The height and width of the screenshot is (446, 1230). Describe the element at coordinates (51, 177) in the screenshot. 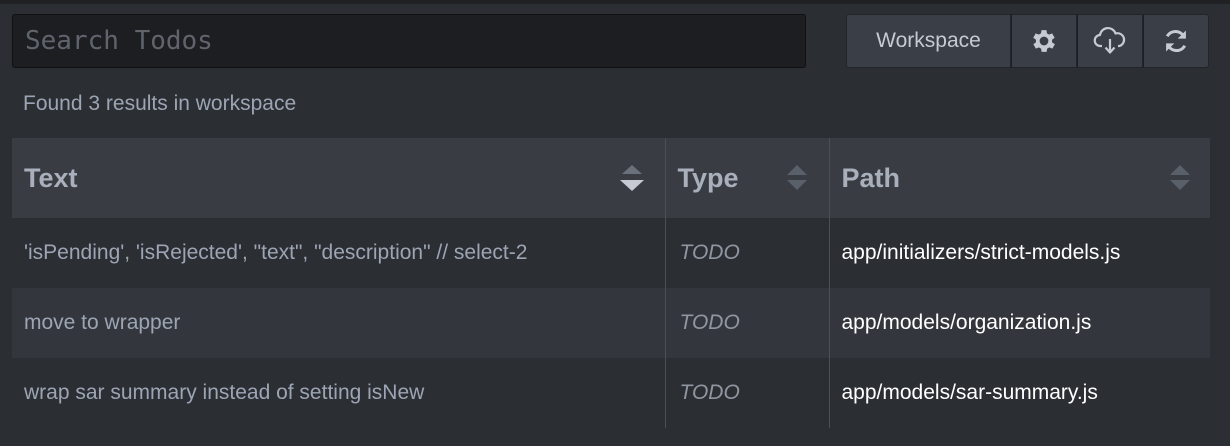

I see `column-header-label: Text` at that location.